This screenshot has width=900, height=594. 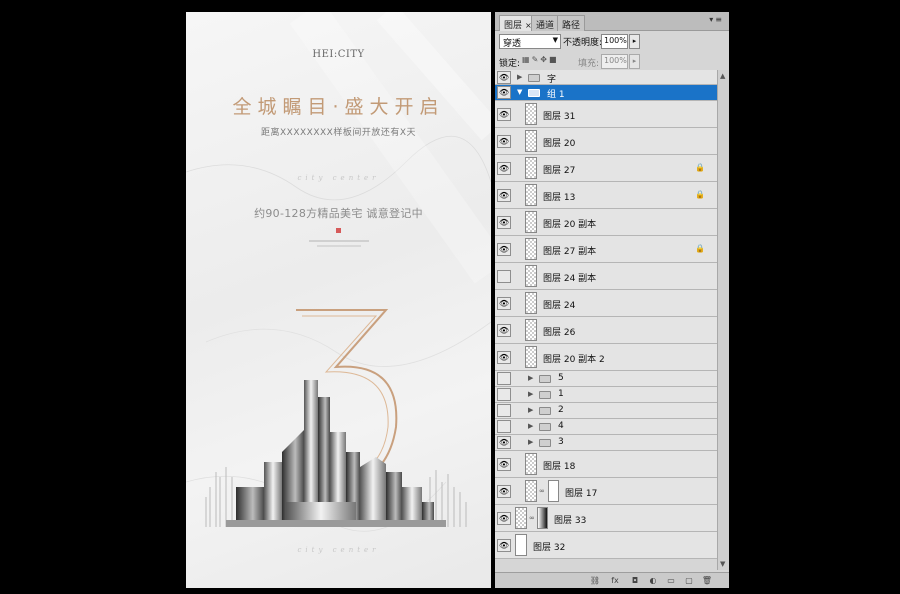 What do you see at coordinates (671, 581) in the screenshot?
I see `new-group-icon: ▭` at bounding box center [671, 581].